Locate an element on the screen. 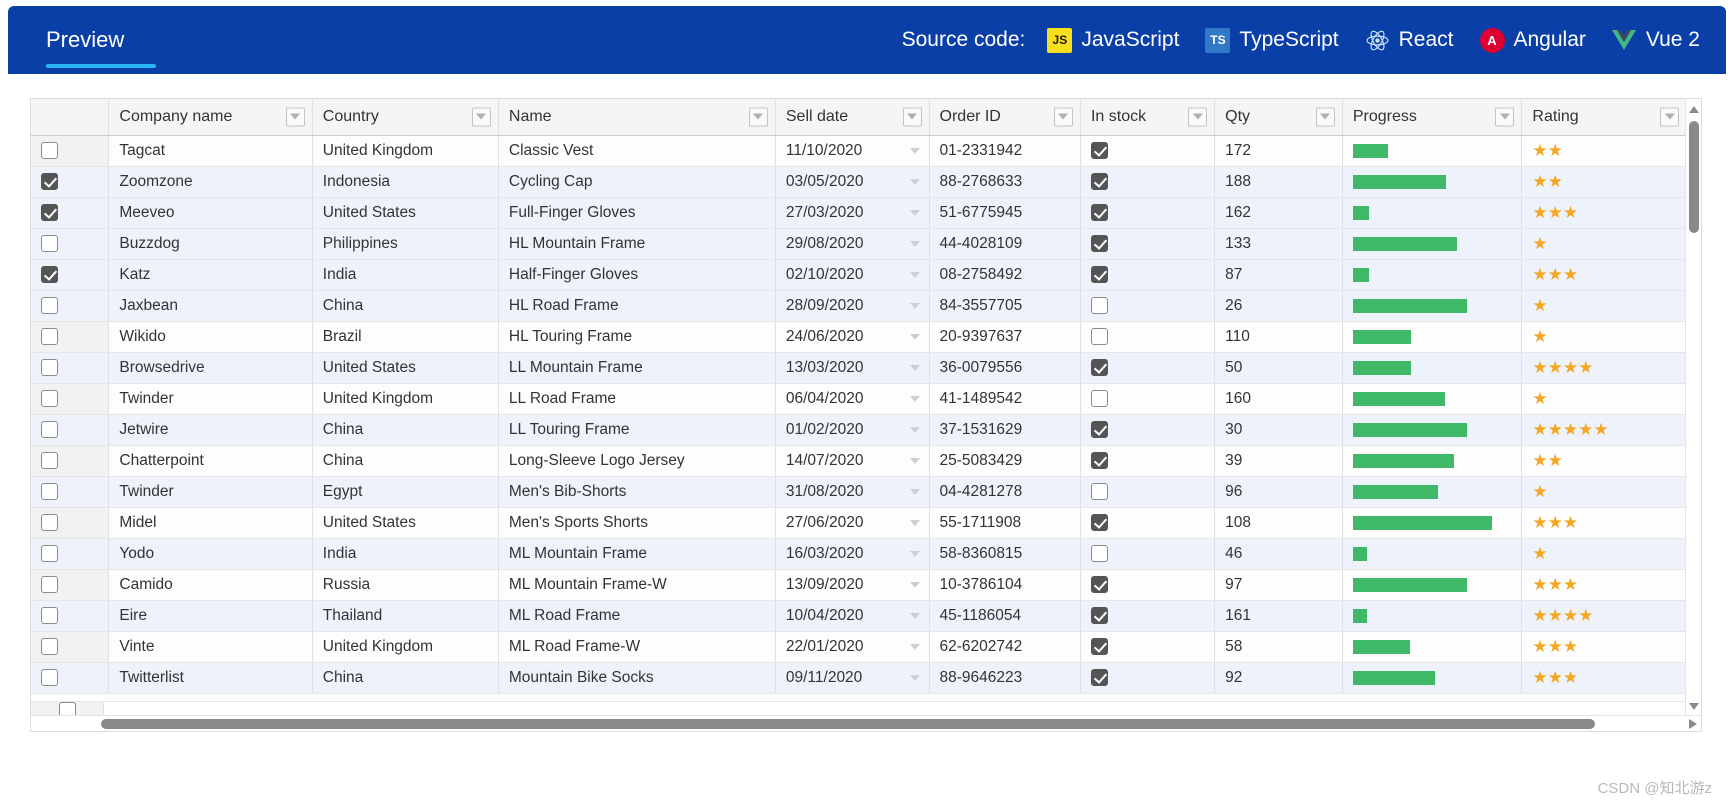 Image resolution: width=1734 pixels, height=806 pixels. cell-sell-date: 03/05/2020 is located at coordinates (852, 182).